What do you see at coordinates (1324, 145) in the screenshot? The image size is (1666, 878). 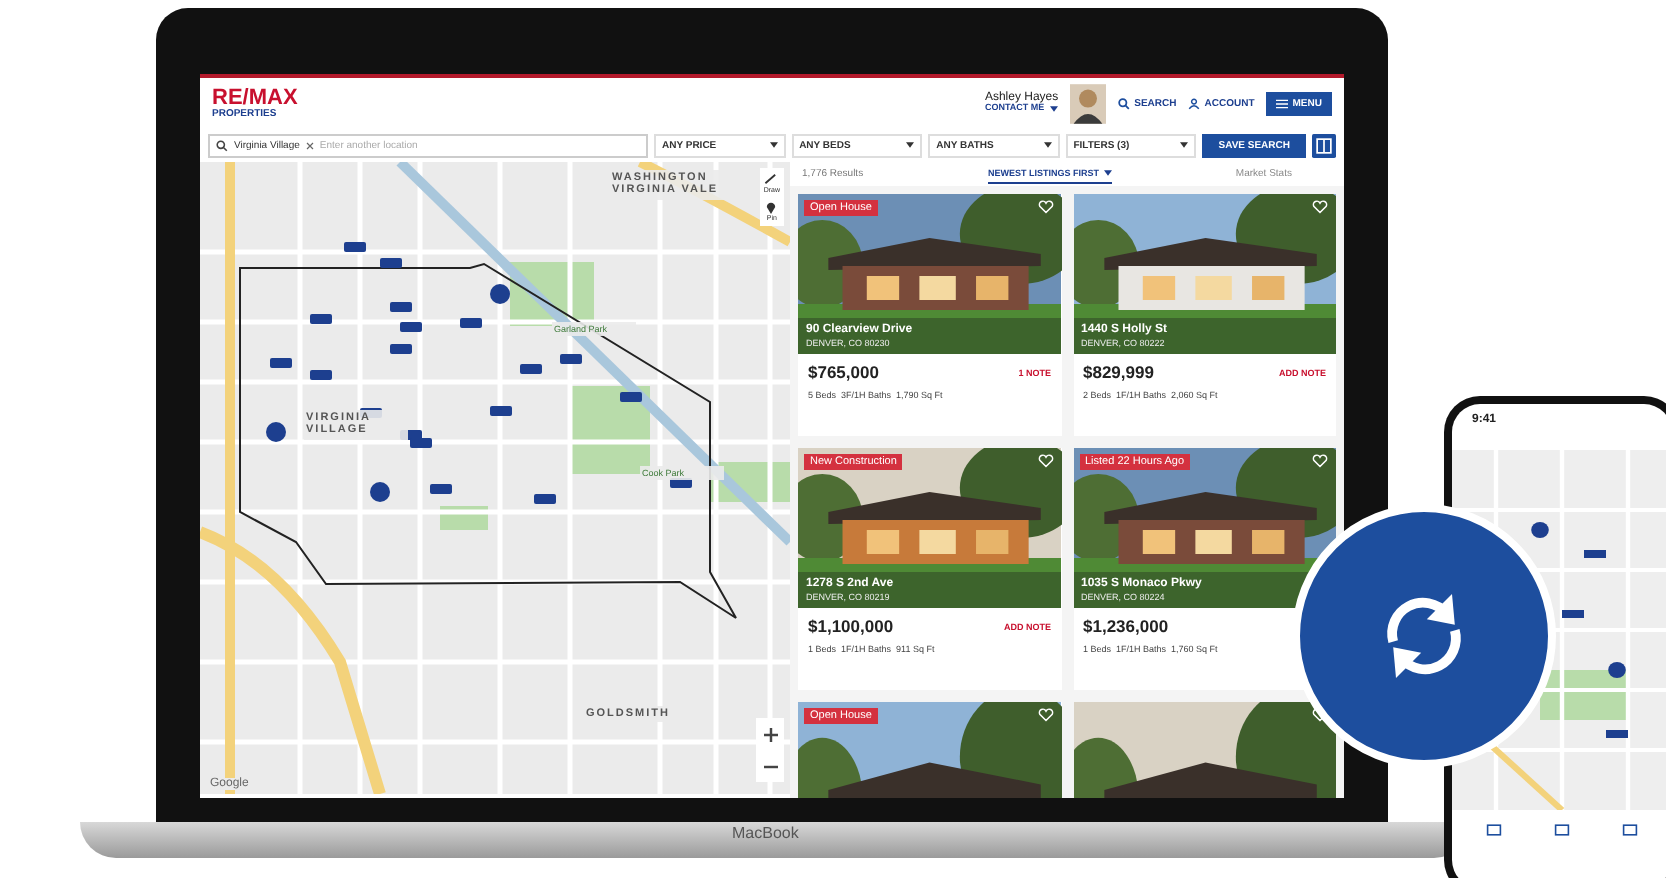 I see `split-view-icon` at bounding box center [1324, 145].